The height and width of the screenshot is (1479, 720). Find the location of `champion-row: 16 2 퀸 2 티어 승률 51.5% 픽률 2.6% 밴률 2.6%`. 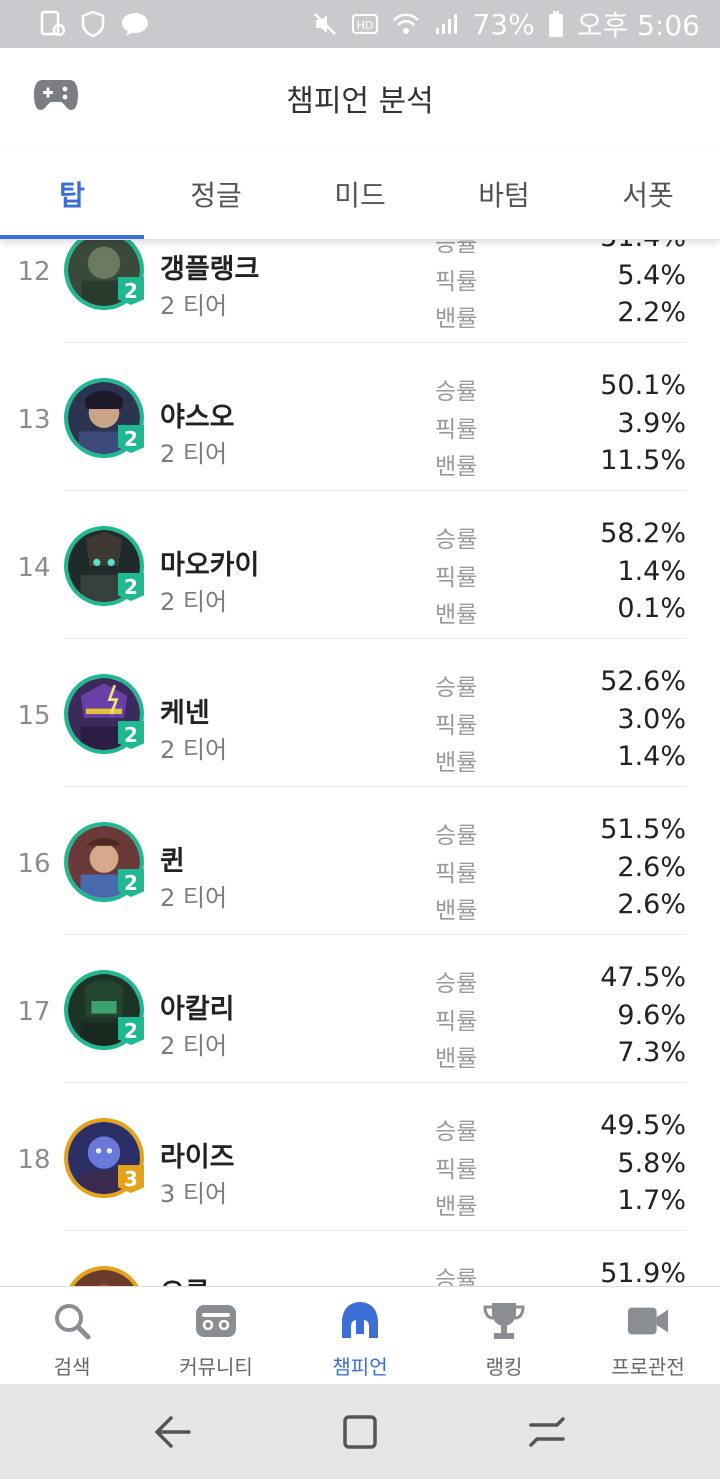

champion-row: 16 2 퀸 2 티어 승률 51.5% 픽률 2.6% 밴률 2.6% is located at coordinates (360, 861).